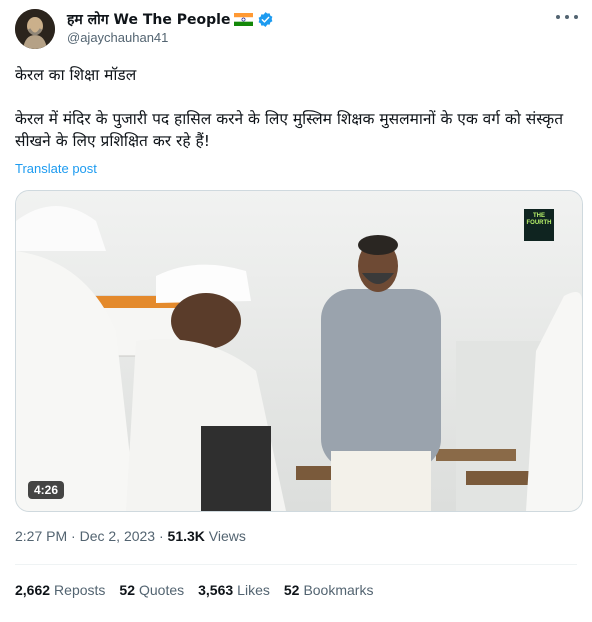  What do you see at coordinates (186, 536) in the screenshot?
I see `views-count: 51.3K` at bounding box center [186, 536].